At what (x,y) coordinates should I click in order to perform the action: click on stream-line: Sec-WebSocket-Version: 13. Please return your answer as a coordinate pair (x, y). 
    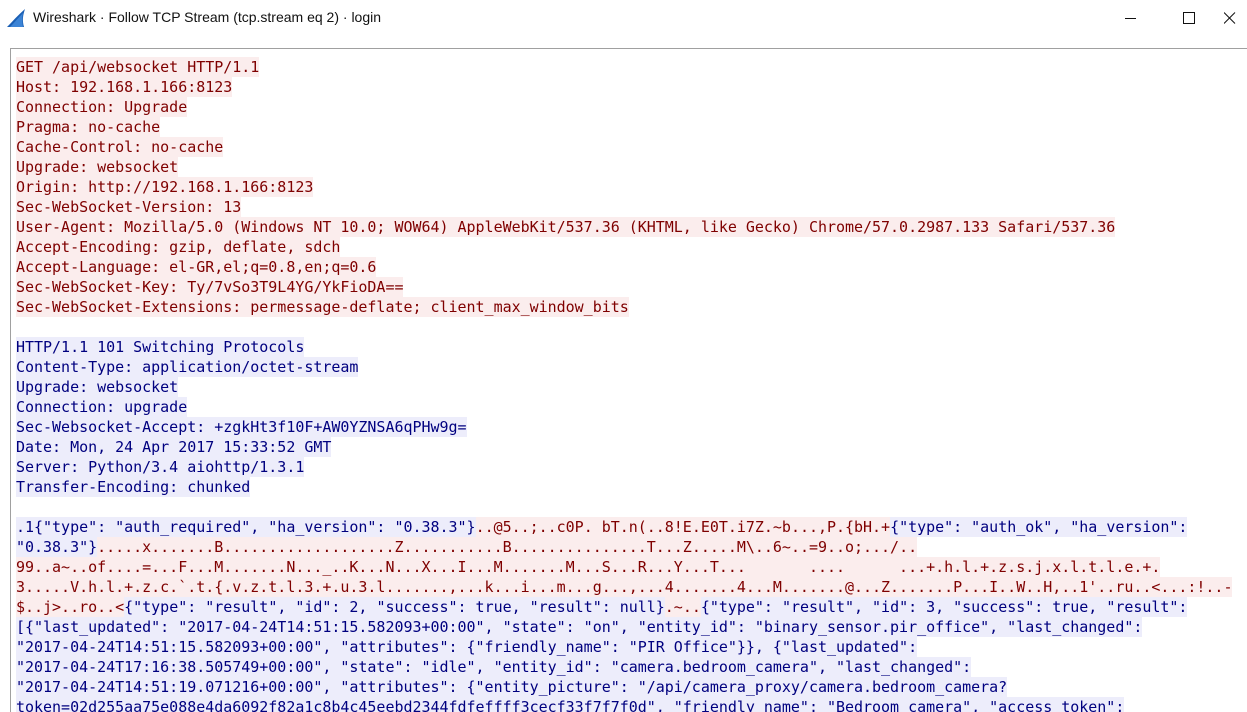
    Looking at the image, I should click on (624, 207).